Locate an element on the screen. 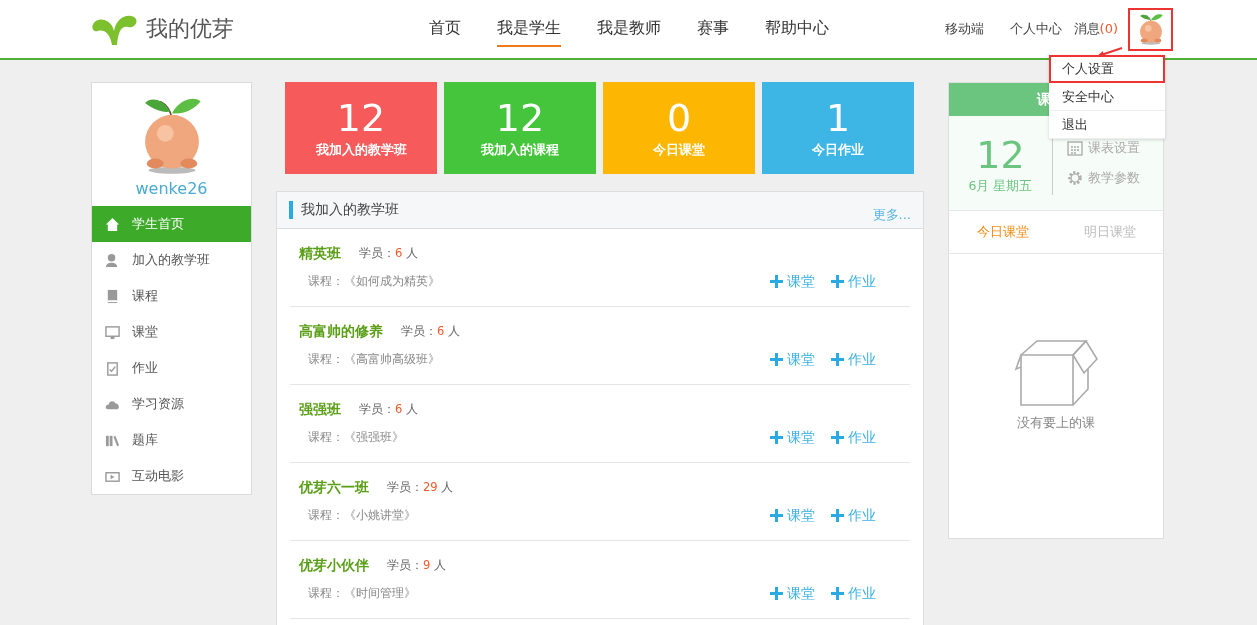 This screenshot has height=625, width=1257. nav-tab: 我是学生 is located at coordinates (529, 29).